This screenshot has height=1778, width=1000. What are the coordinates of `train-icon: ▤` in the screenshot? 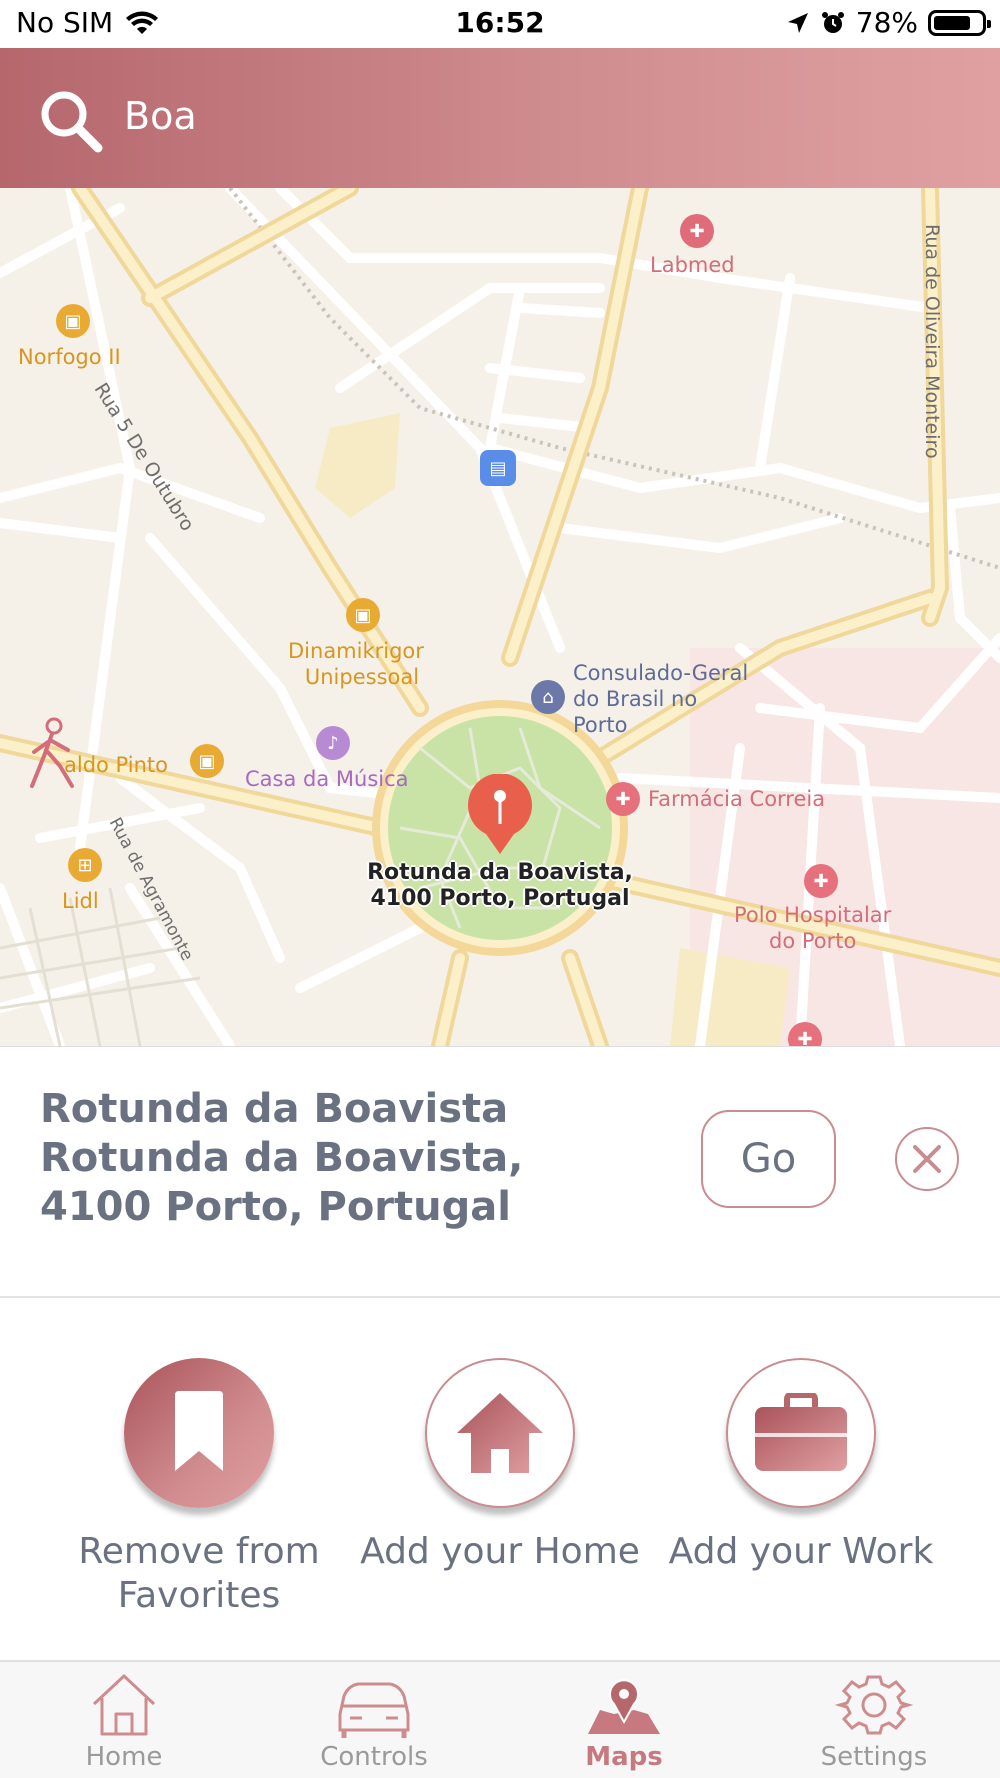 It's located at (498, 468).